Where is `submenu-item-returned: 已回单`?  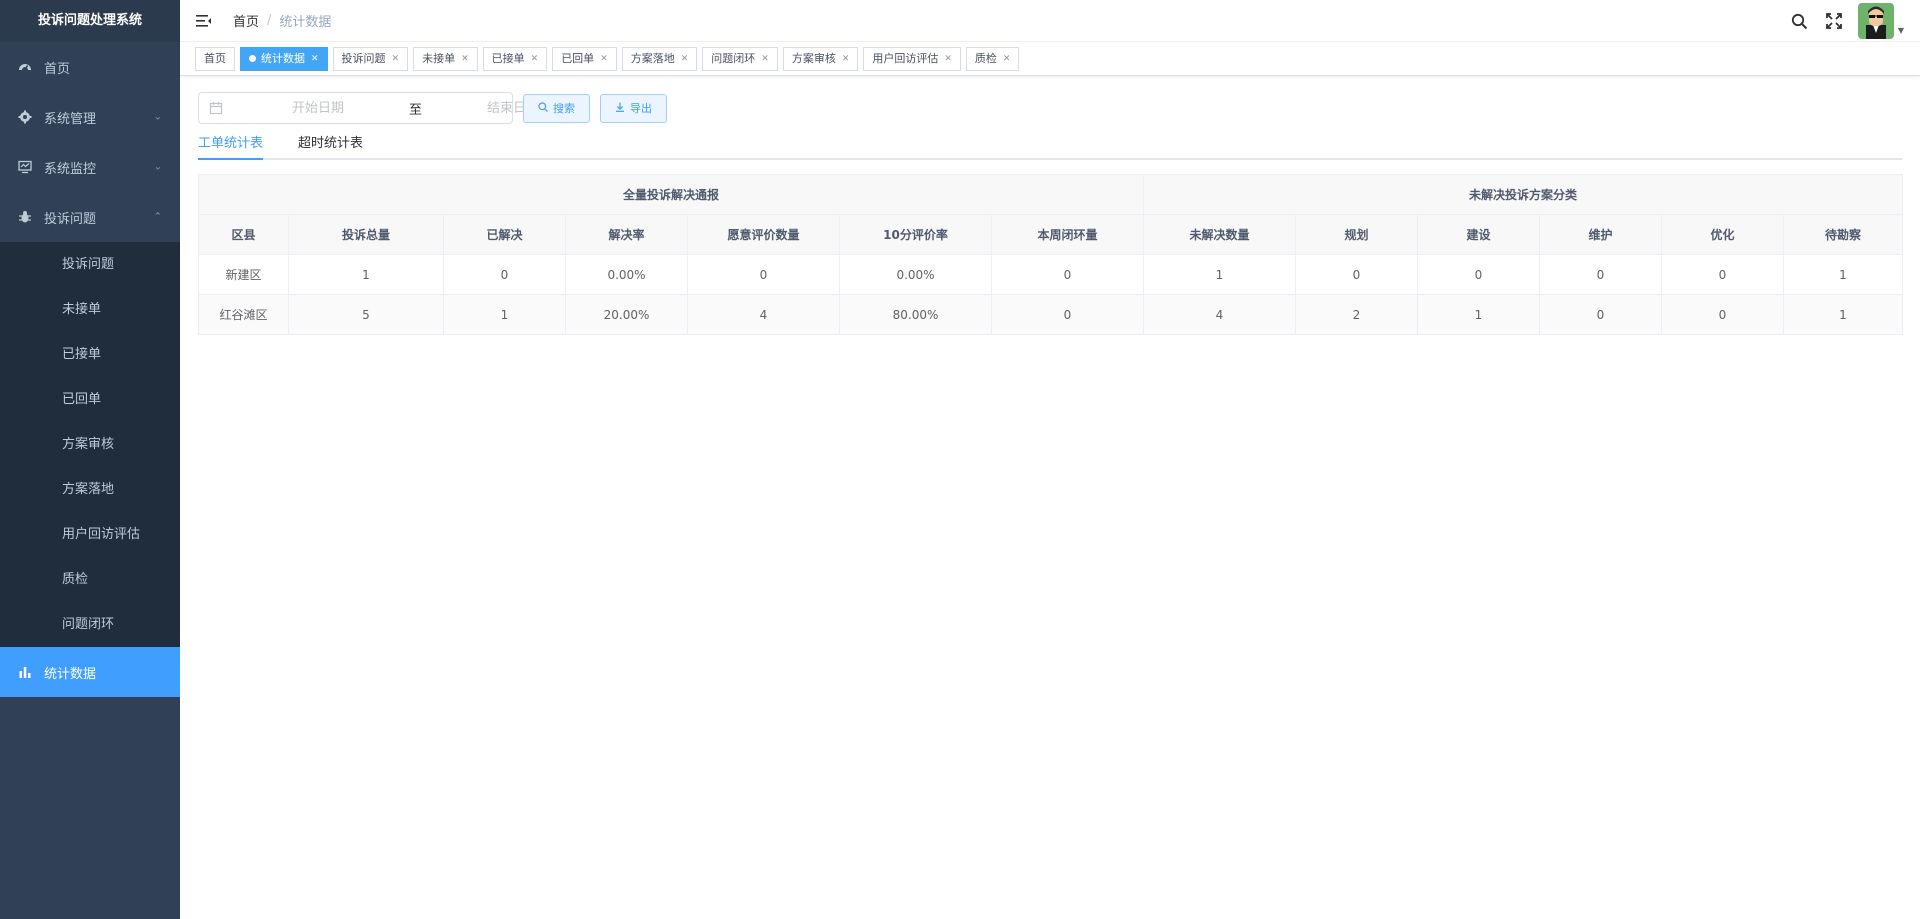 submenu-item-returned: 已回单 is located at coordinates (90, 399).